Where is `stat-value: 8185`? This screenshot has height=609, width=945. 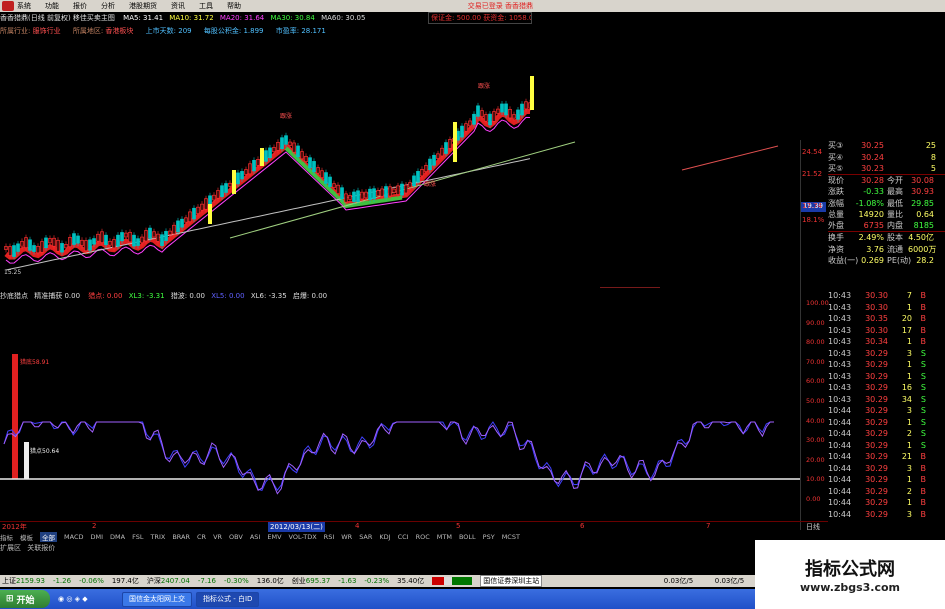 stat-value: 8185 is located at coordinates (923, 226).